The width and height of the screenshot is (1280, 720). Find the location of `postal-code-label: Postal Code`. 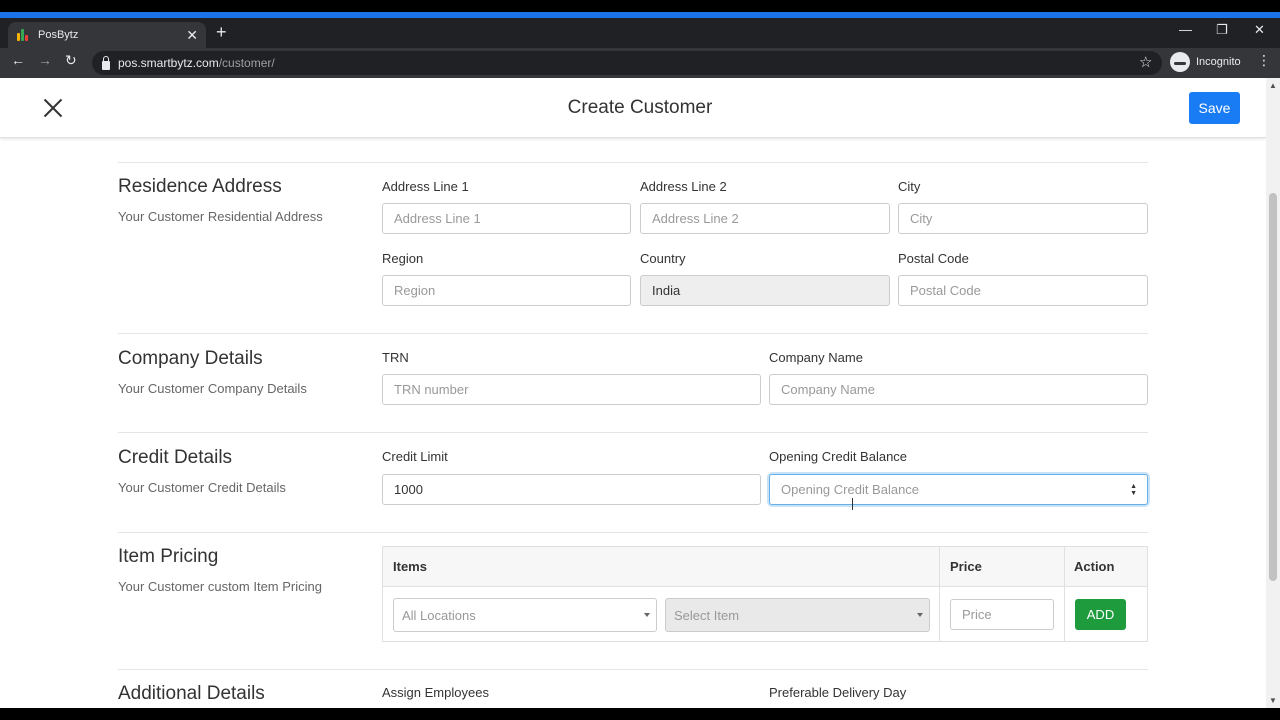

postal-code-label: Postal Code is located at coordinates (933, 258).